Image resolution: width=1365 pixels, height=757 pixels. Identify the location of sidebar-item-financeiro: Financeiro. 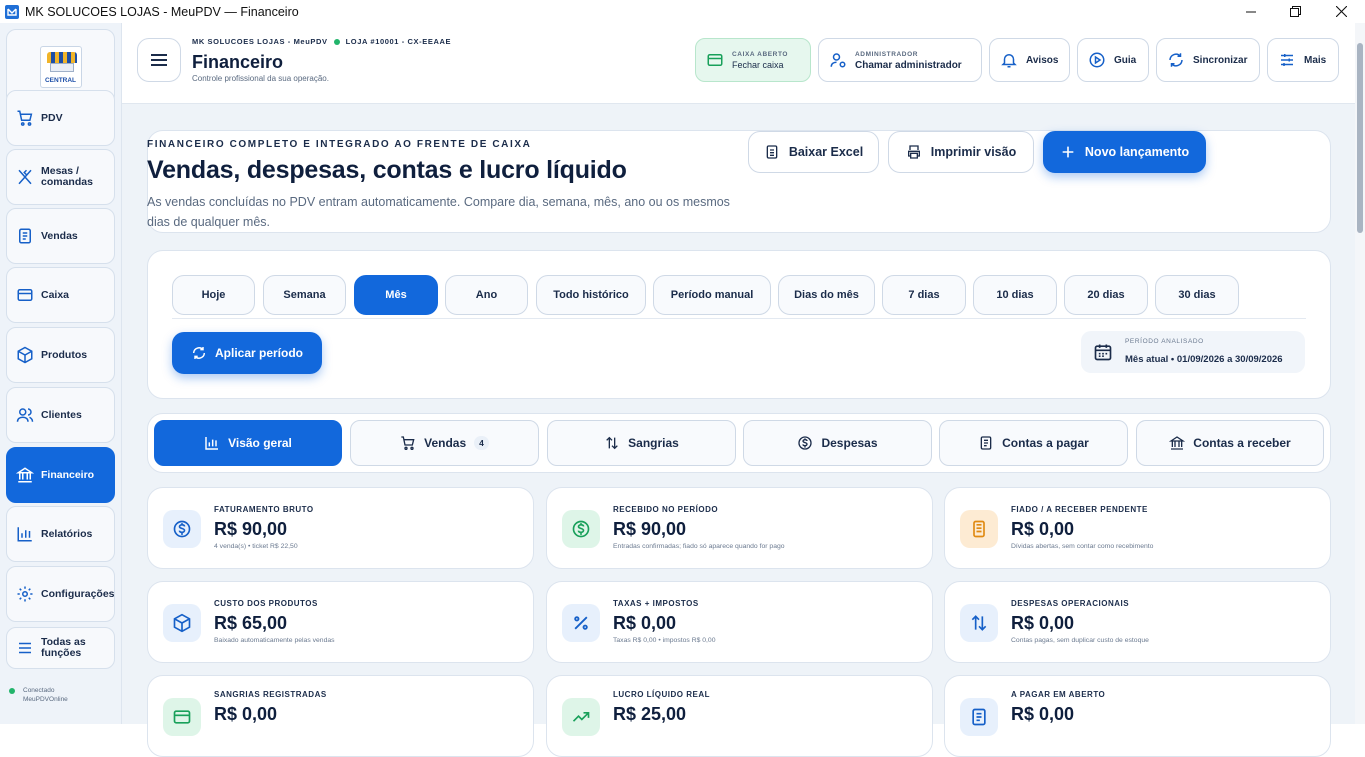
(60, 475).